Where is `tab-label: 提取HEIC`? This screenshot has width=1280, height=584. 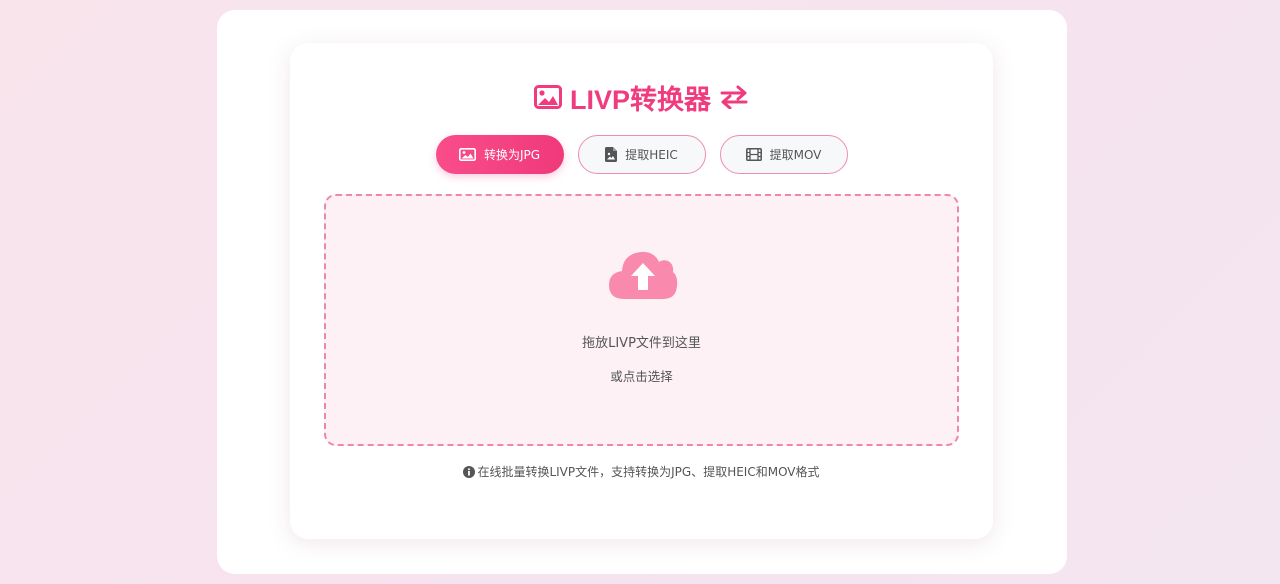
tab-label: 提取HEIC is located at coordinates (651, 155).